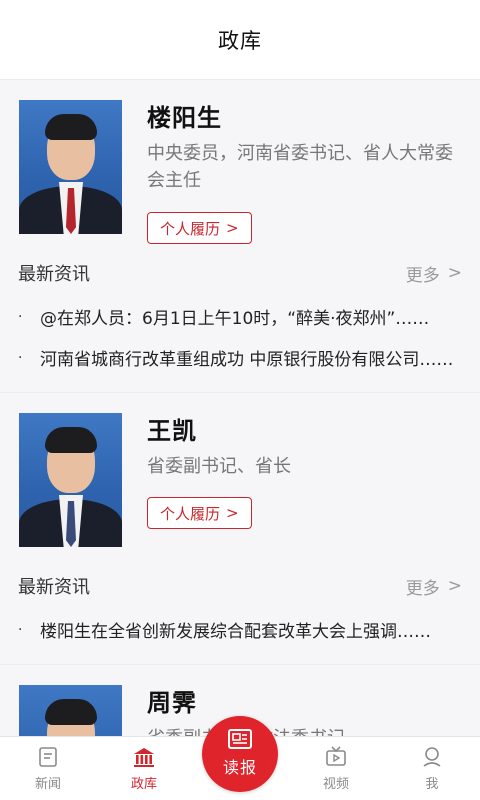 This screenshot has width=480, height=800. I want to click on tab-news: 新闻, so click(48, 769).